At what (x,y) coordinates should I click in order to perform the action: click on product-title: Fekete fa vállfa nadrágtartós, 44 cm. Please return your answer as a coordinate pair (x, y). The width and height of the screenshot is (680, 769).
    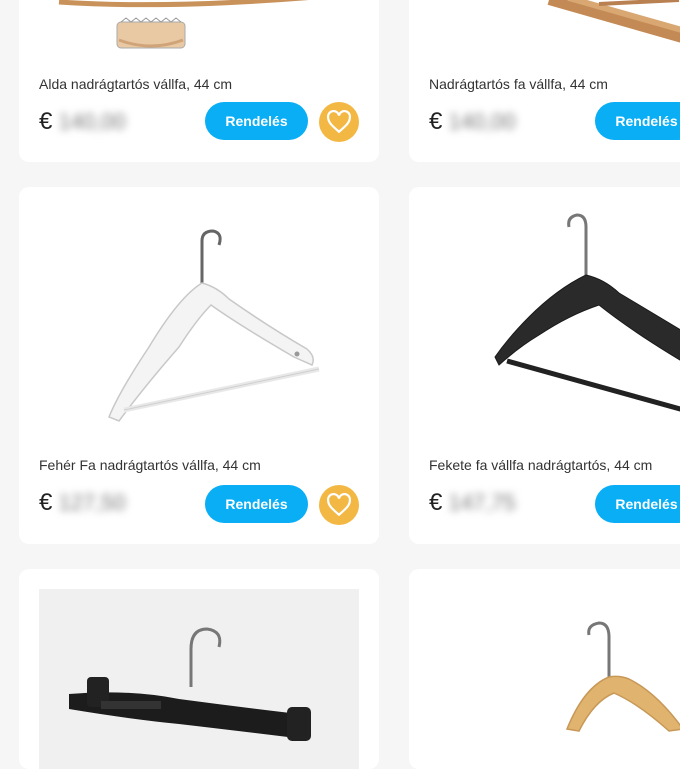
    Looking at the image, I should click on (540, 465).